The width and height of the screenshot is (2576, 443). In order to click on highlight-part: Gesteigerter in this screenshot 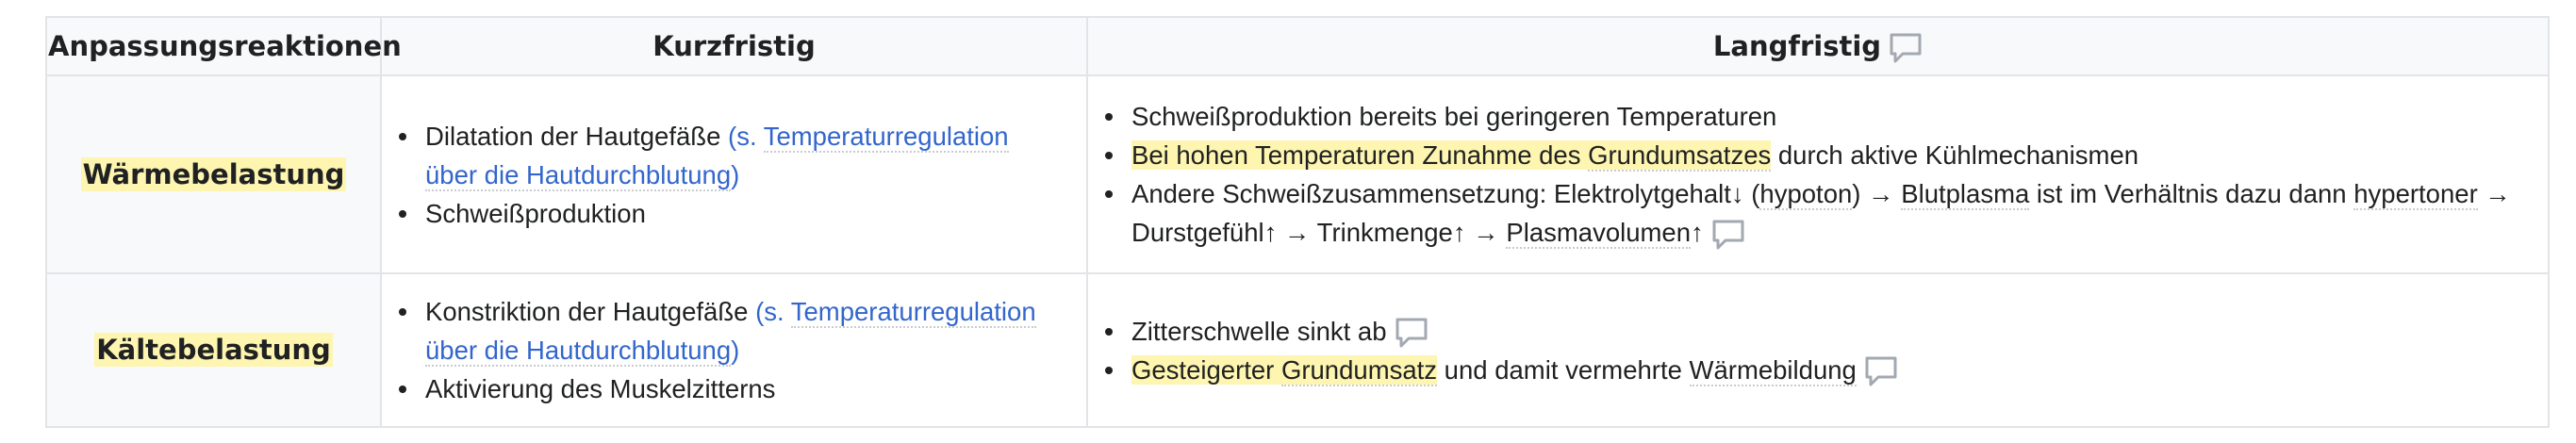, I will do `click(1206, 369)`.